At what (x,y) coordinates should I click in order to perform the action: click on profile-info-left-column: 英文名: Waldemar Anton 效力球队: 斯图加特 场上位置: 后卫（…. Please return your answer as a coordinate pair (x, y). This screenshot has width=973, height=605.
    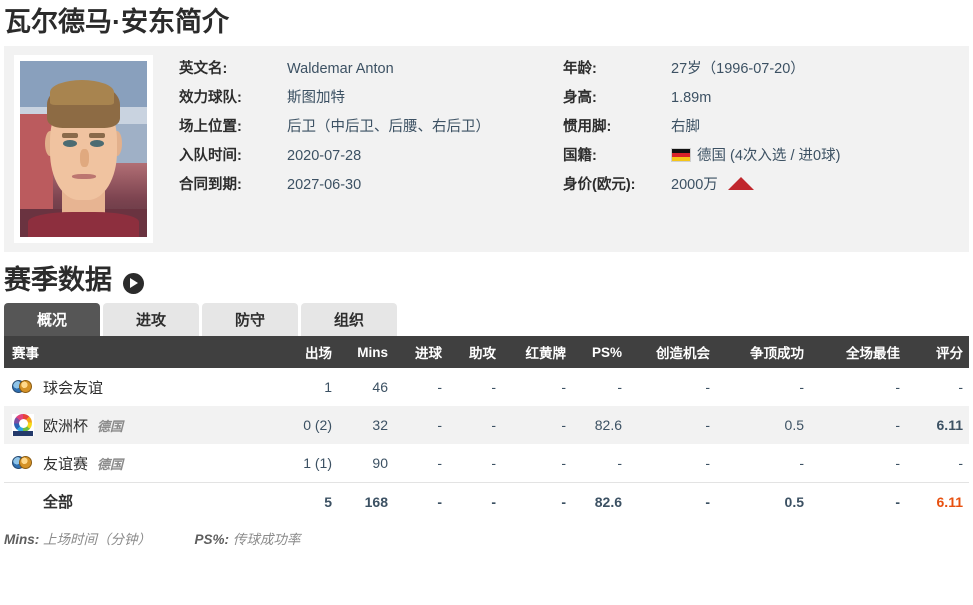
    Looking at the image, I should click on (361, 131).